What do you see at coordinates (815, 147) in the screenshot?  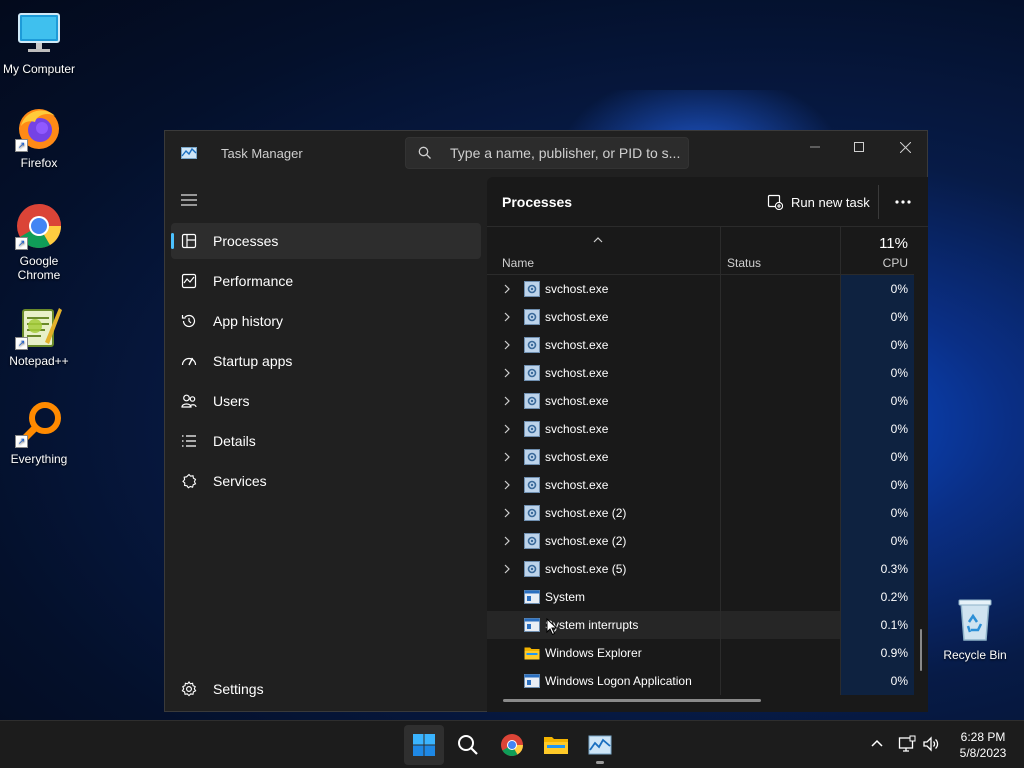 I see `minimize-button` at bounding box center [815, 147].